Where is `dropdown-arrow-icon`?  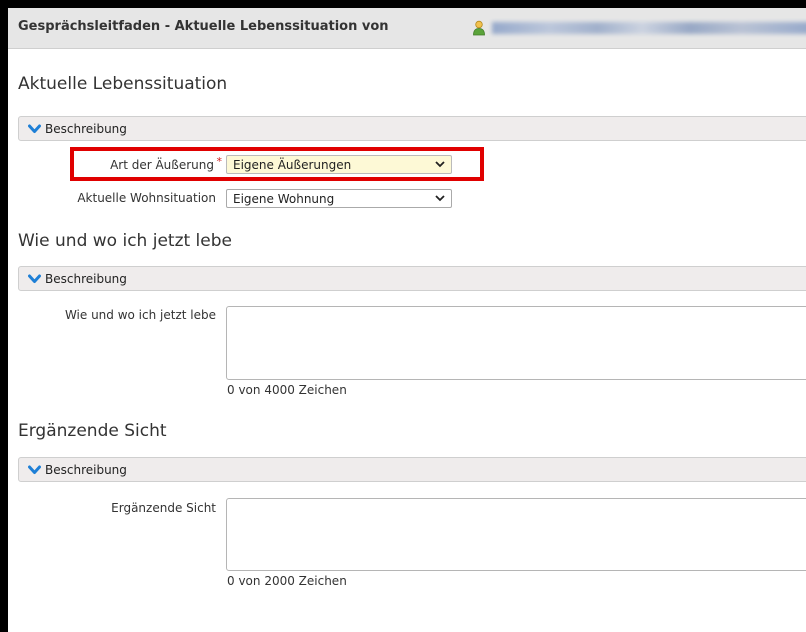 dropdown-arrow-icon is located at coordinates (440, 198).